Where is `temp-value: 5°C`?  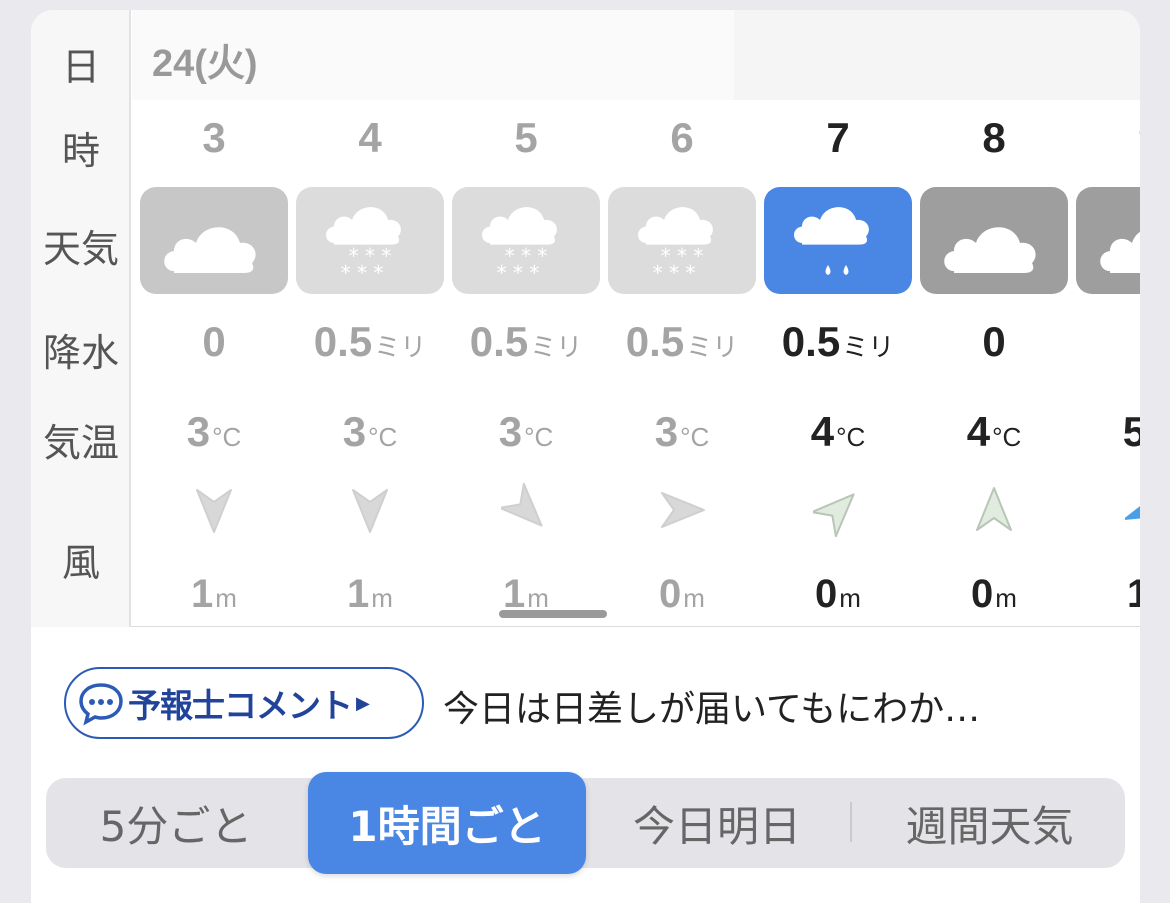
temp-value: 5°C is located at coordinates (1107, 432).